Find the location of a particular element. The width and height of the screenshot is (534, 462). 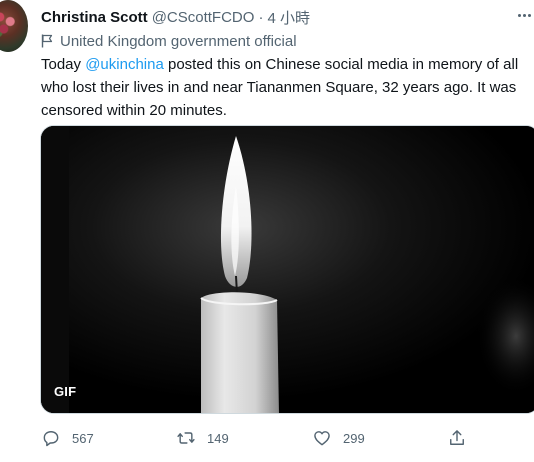

government-label: United Kingdom government official is located at coordinates (169, 41).